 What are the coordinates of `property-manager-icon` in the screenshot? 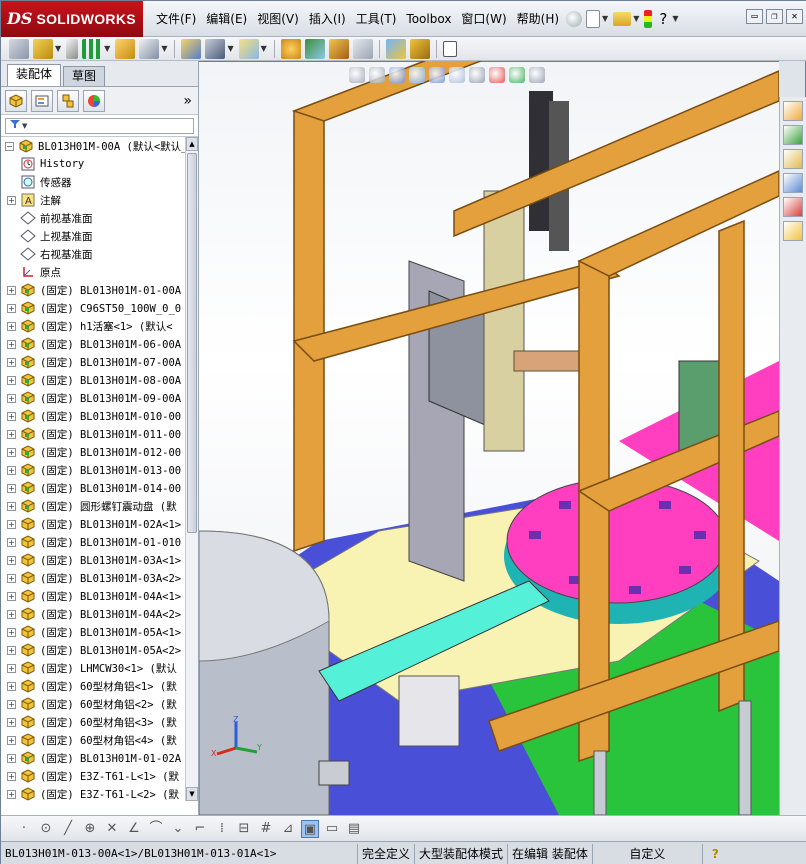 It's located at (42, 100).